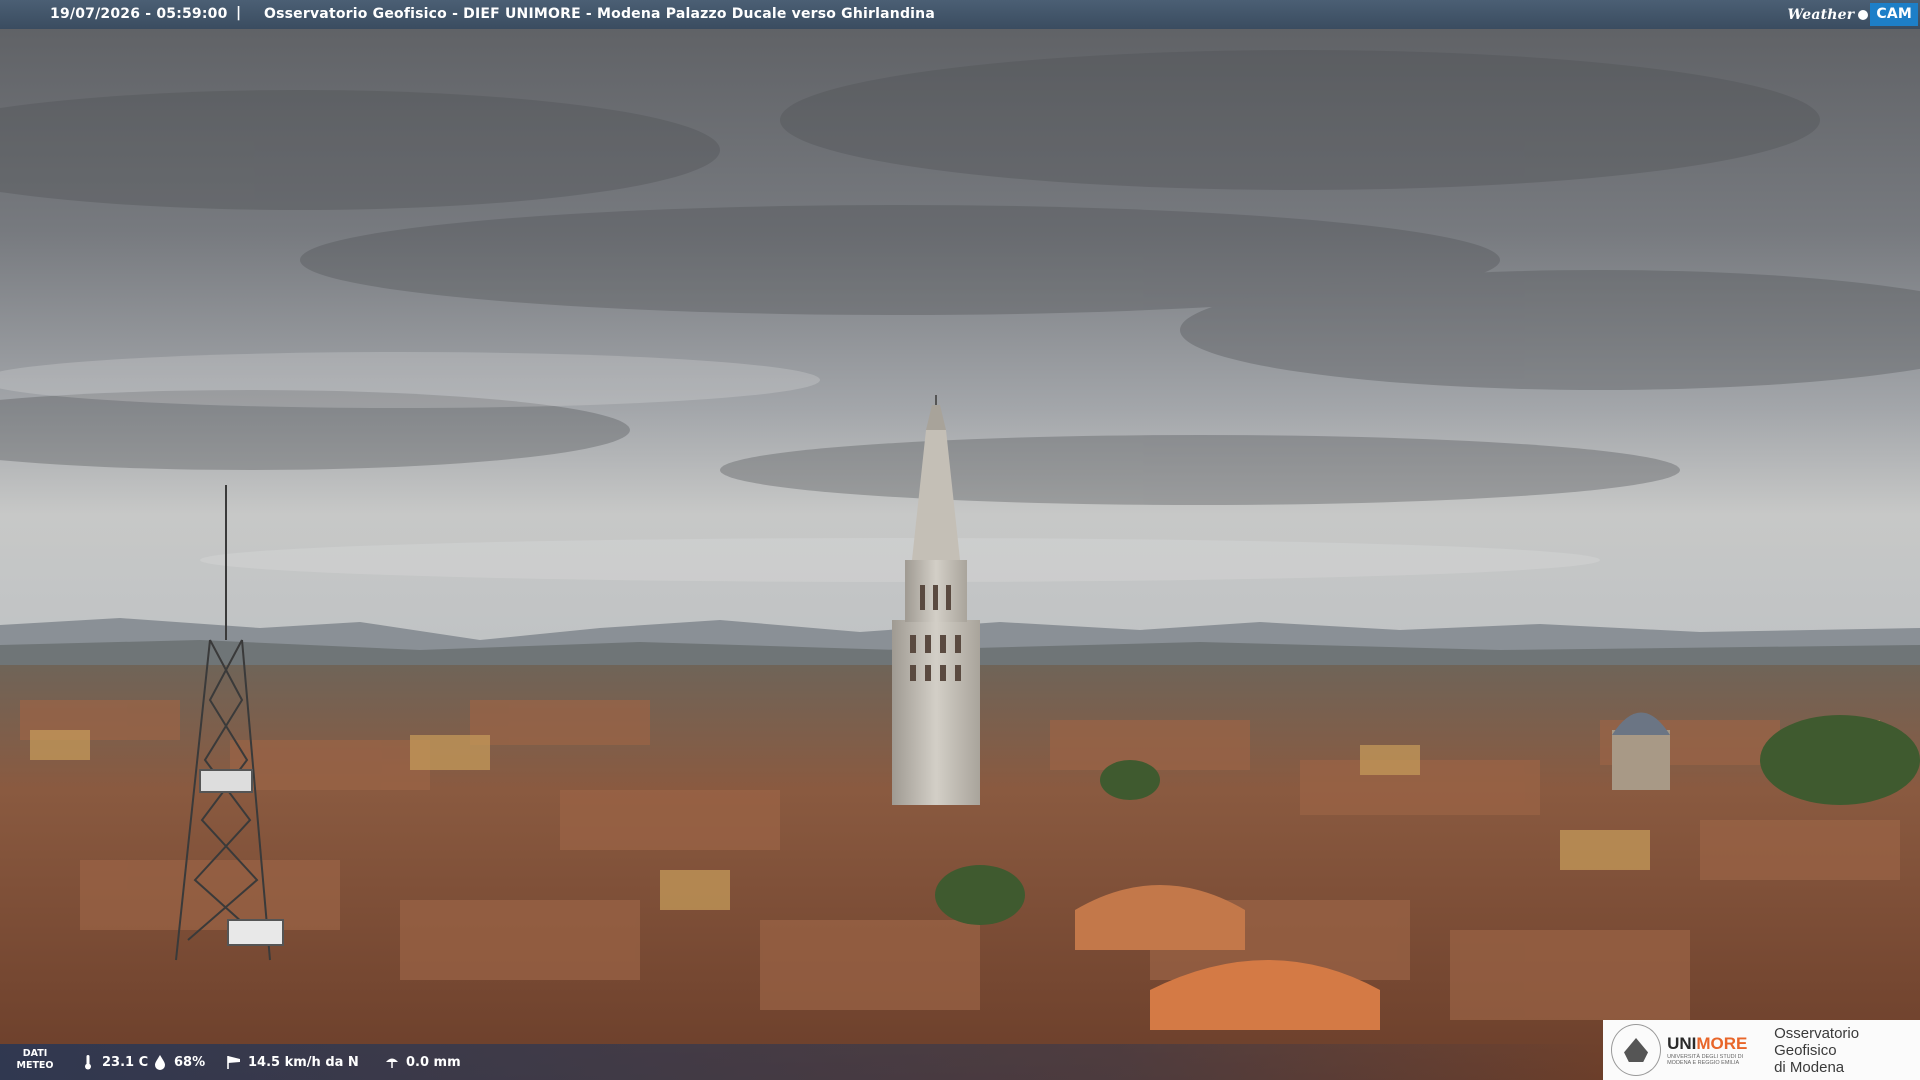  What do you see at coordinates (1894, 14) in the screenshot?
I see `weathercam-cam: CAM` at bounding box center [1894, 14].